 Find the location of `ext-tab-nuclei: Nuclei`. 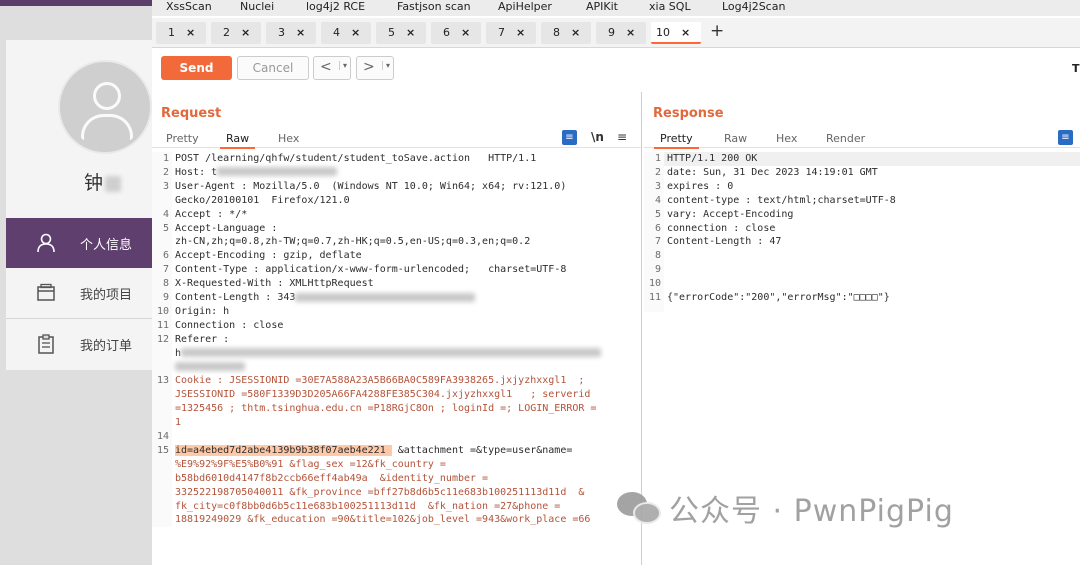

ext-tab-nuclei: Nuclei is located at coordinates (257, 6).